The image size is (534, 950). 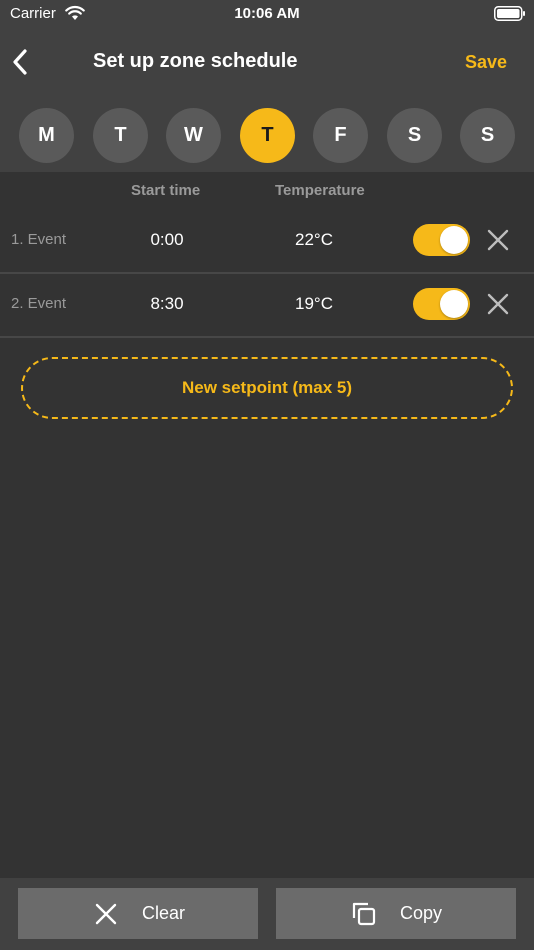 I want to click on day-friday: F, so click(x=340, y=135).